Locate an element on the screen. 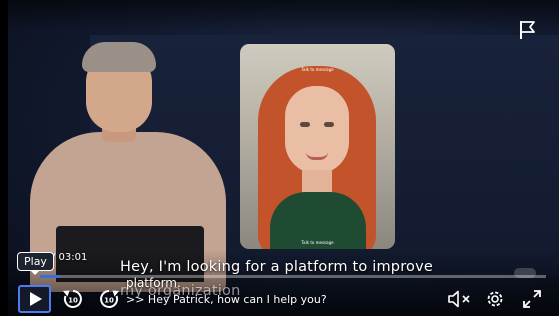  settings-button is located at coordinates (495, 299).